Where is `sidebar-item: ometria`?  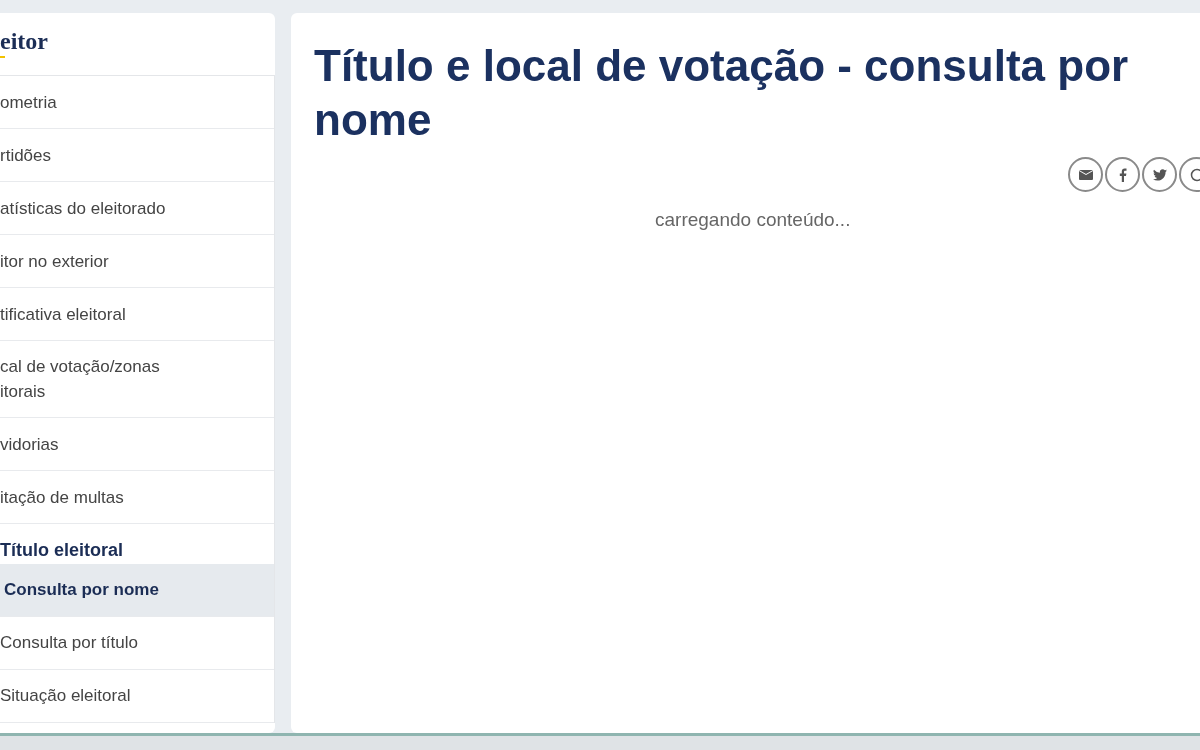 sidebar-item: ometria is located at coordinates (137, 102).